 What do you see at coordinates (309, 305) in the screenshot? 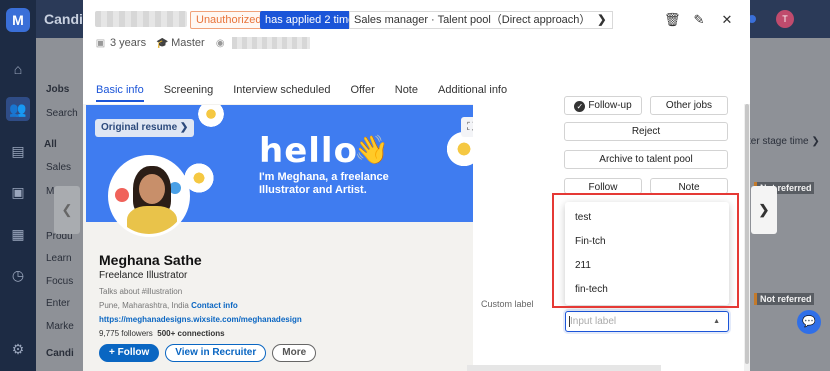
I see `profile-location: Pune, Maharashtra, India Contact info` at bounding box center [309, 305].